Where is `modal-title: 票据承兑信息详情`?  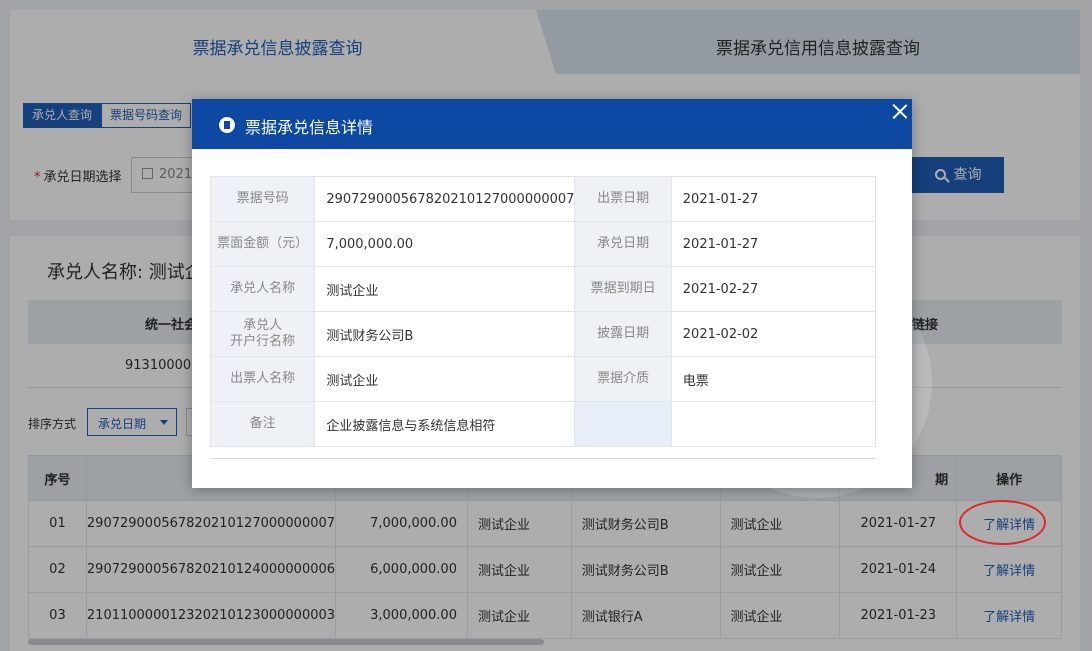 modal-title: 票据承兑信息详情 is located at coordinates (309, 127).